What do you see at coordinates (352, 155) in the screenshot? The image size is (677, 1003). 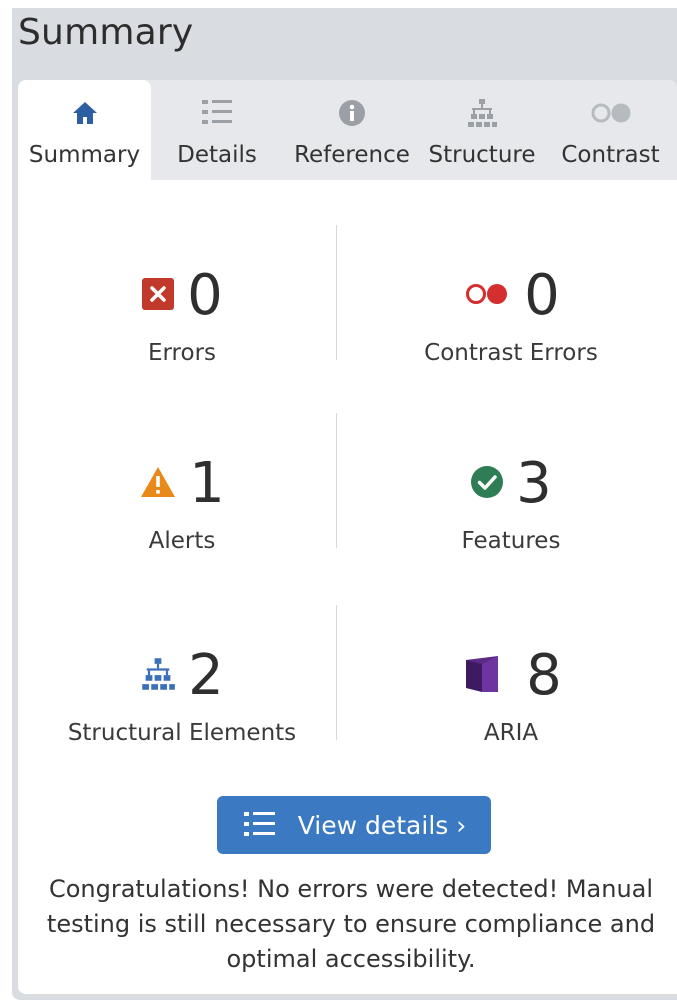 I see `tab-label: Reference` at bounding box center [352, 155].